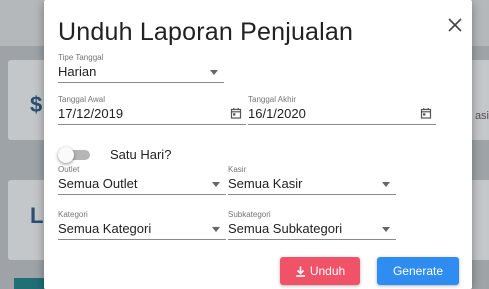 Image resolution: width=489 pixels, height=289 pixels. I want to click on generate-button: Generate, so click(418, 271).